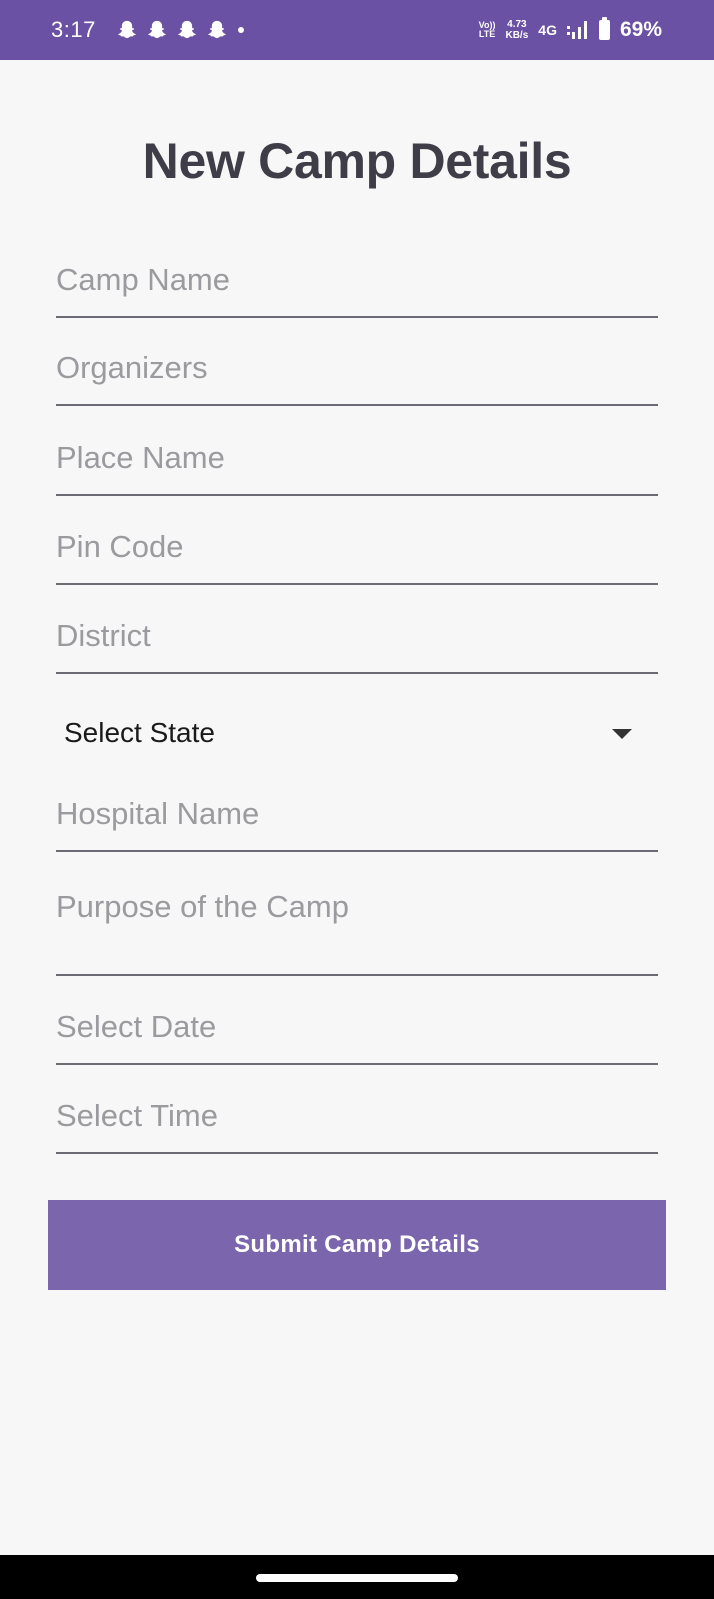  What do you see at coordinates (357, 368) in the screenshot?
I see `organizers-input` at bounding box center [357, 368].